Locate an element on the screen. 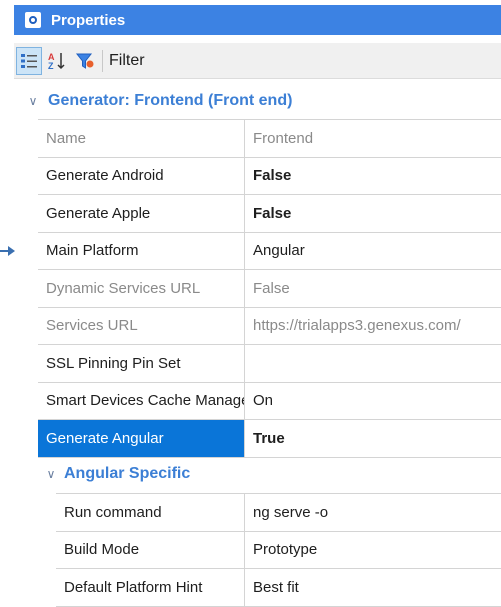  property-row-name: Name Frontend is located at coordinates (269, 139).